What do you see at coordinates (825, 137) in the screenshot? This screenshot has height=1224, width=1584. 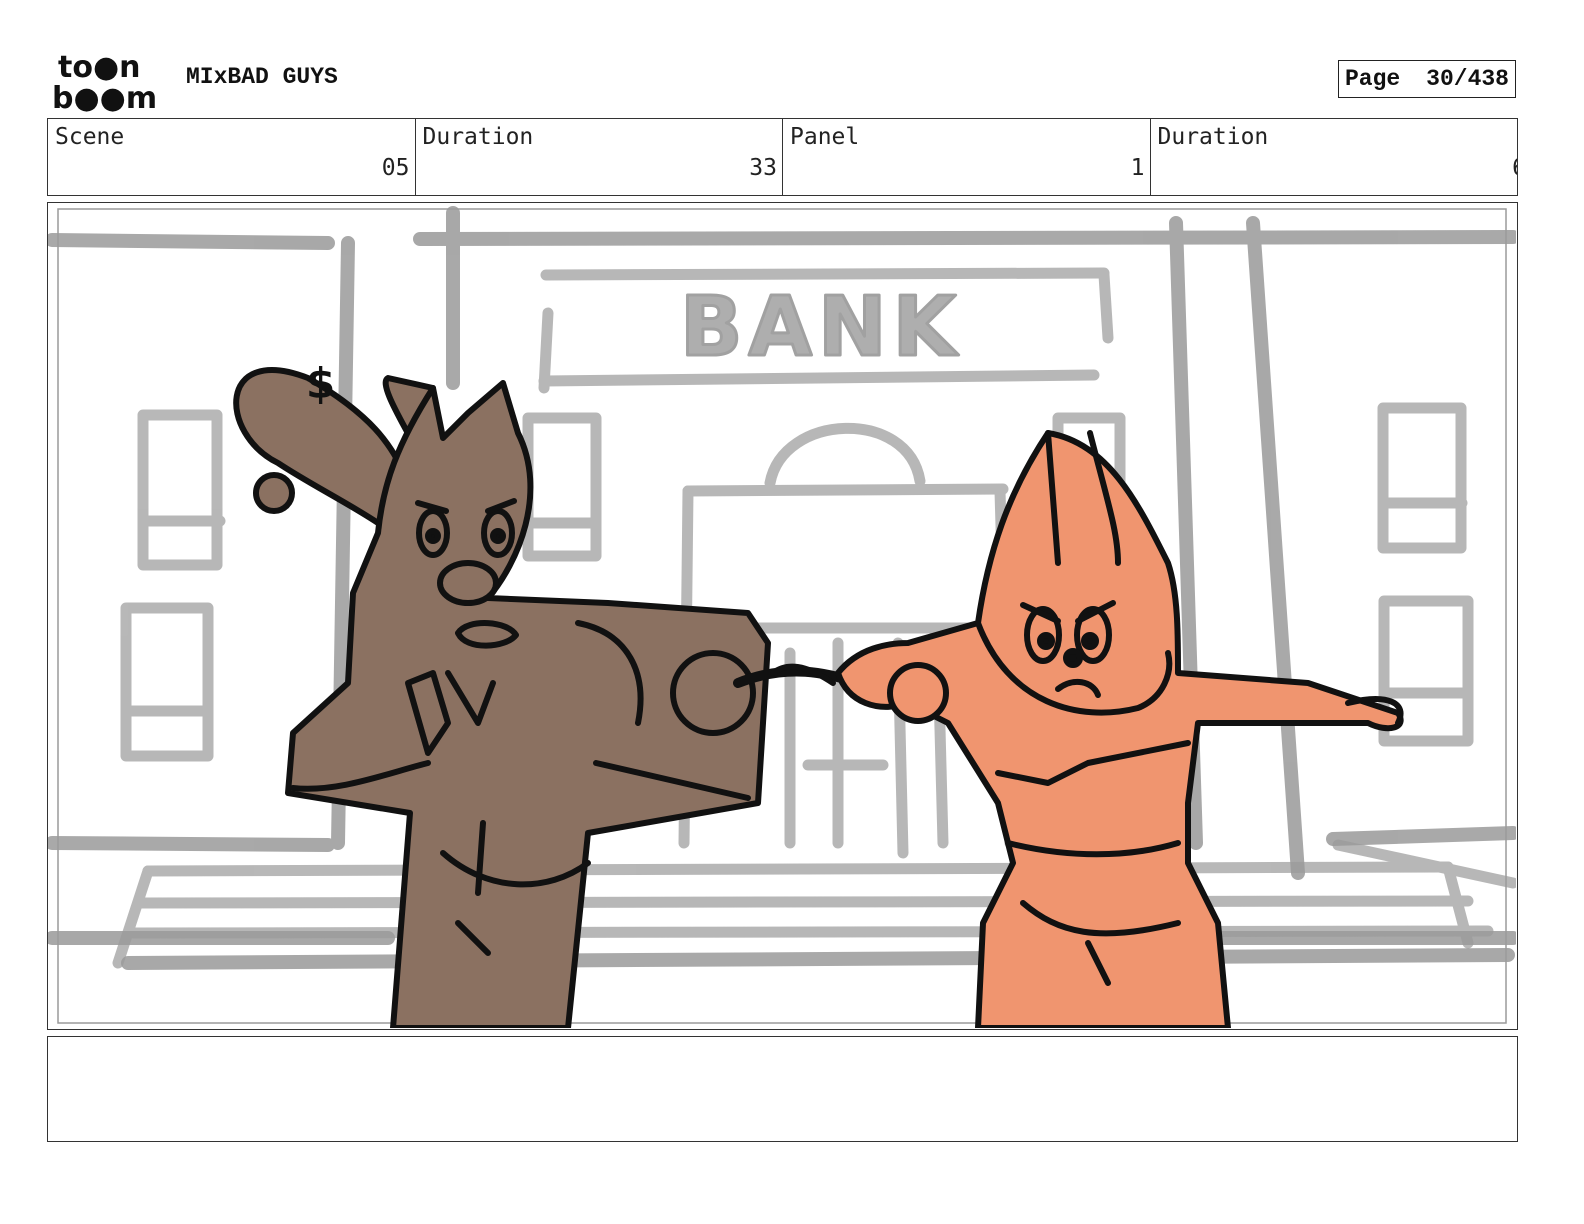 I see `panel-label: Panel` at bounding box center [825, 137].